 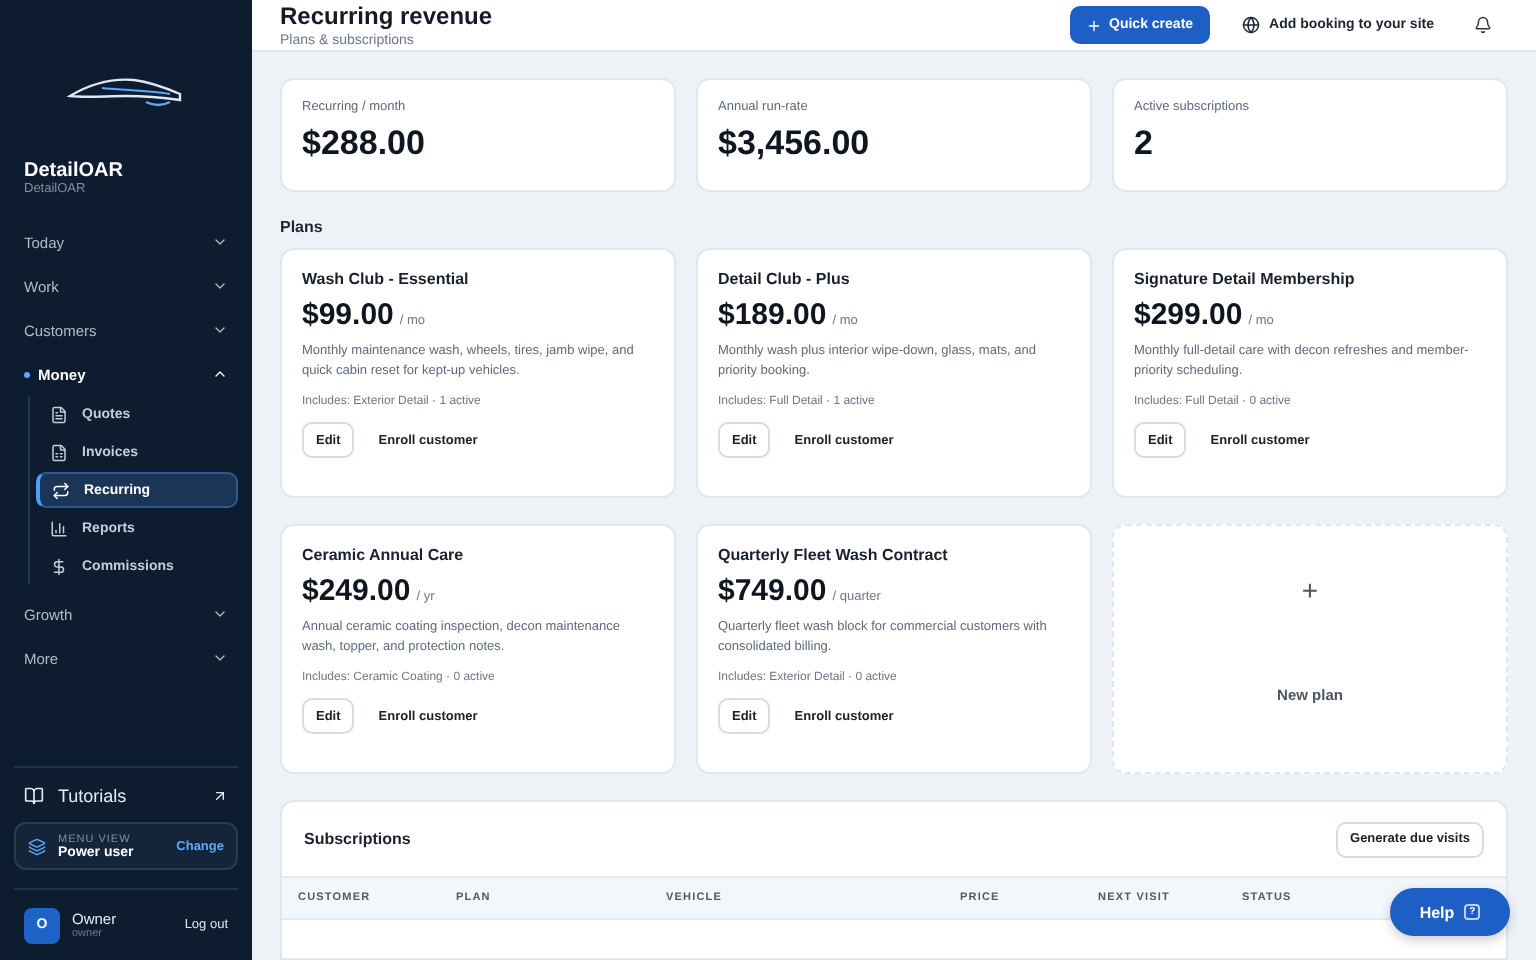 What do you see at coordinates (772, 591) in the screenshot?
I see `plan-price: $749.00` at bounding box center [772, 591].